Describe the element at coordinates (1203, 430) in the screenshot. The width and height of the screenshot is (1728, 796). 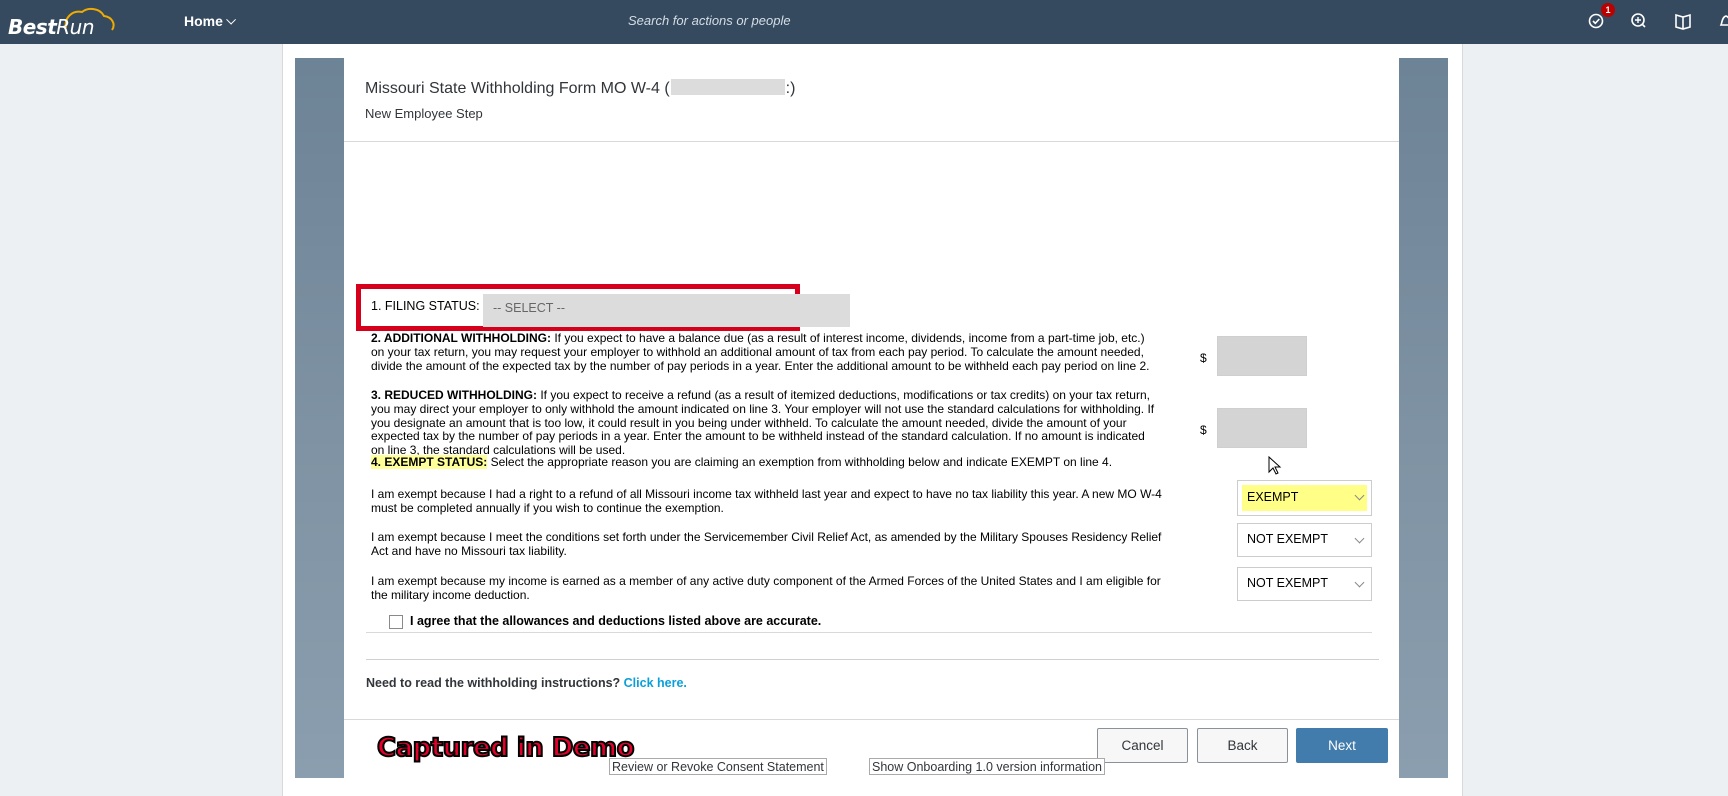
I see `currency-symbol-line3: $` at that location.